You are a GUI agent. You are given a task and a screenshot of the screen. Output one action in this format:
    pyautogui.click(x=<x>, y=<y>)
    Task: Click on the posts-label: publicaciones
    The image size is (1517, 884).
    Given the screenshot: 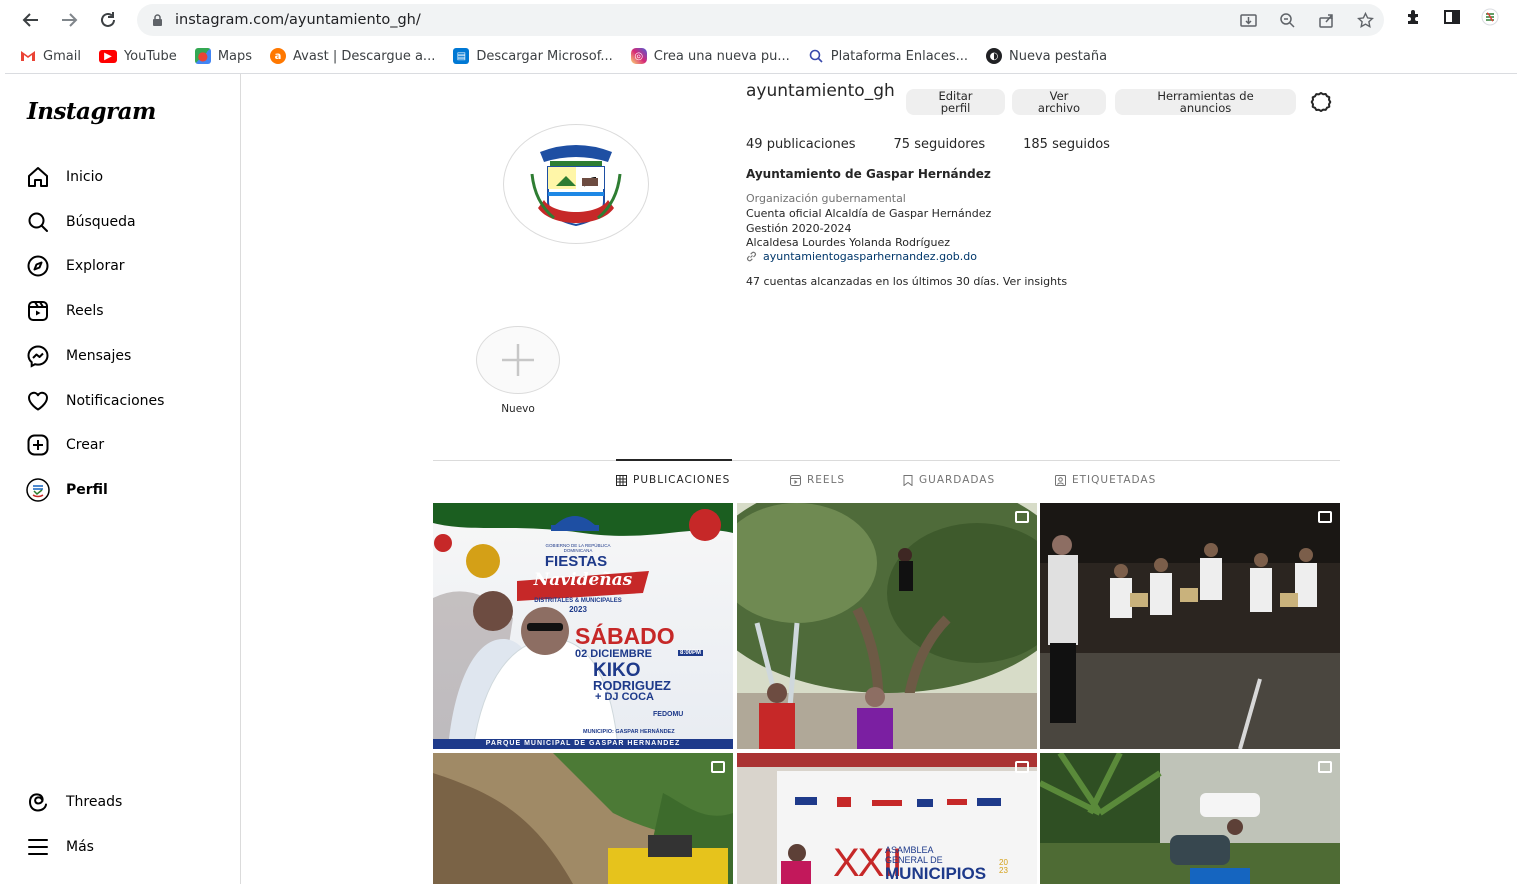 What is the action you would take?
    pyautogui.click(x=811, y=144)
    